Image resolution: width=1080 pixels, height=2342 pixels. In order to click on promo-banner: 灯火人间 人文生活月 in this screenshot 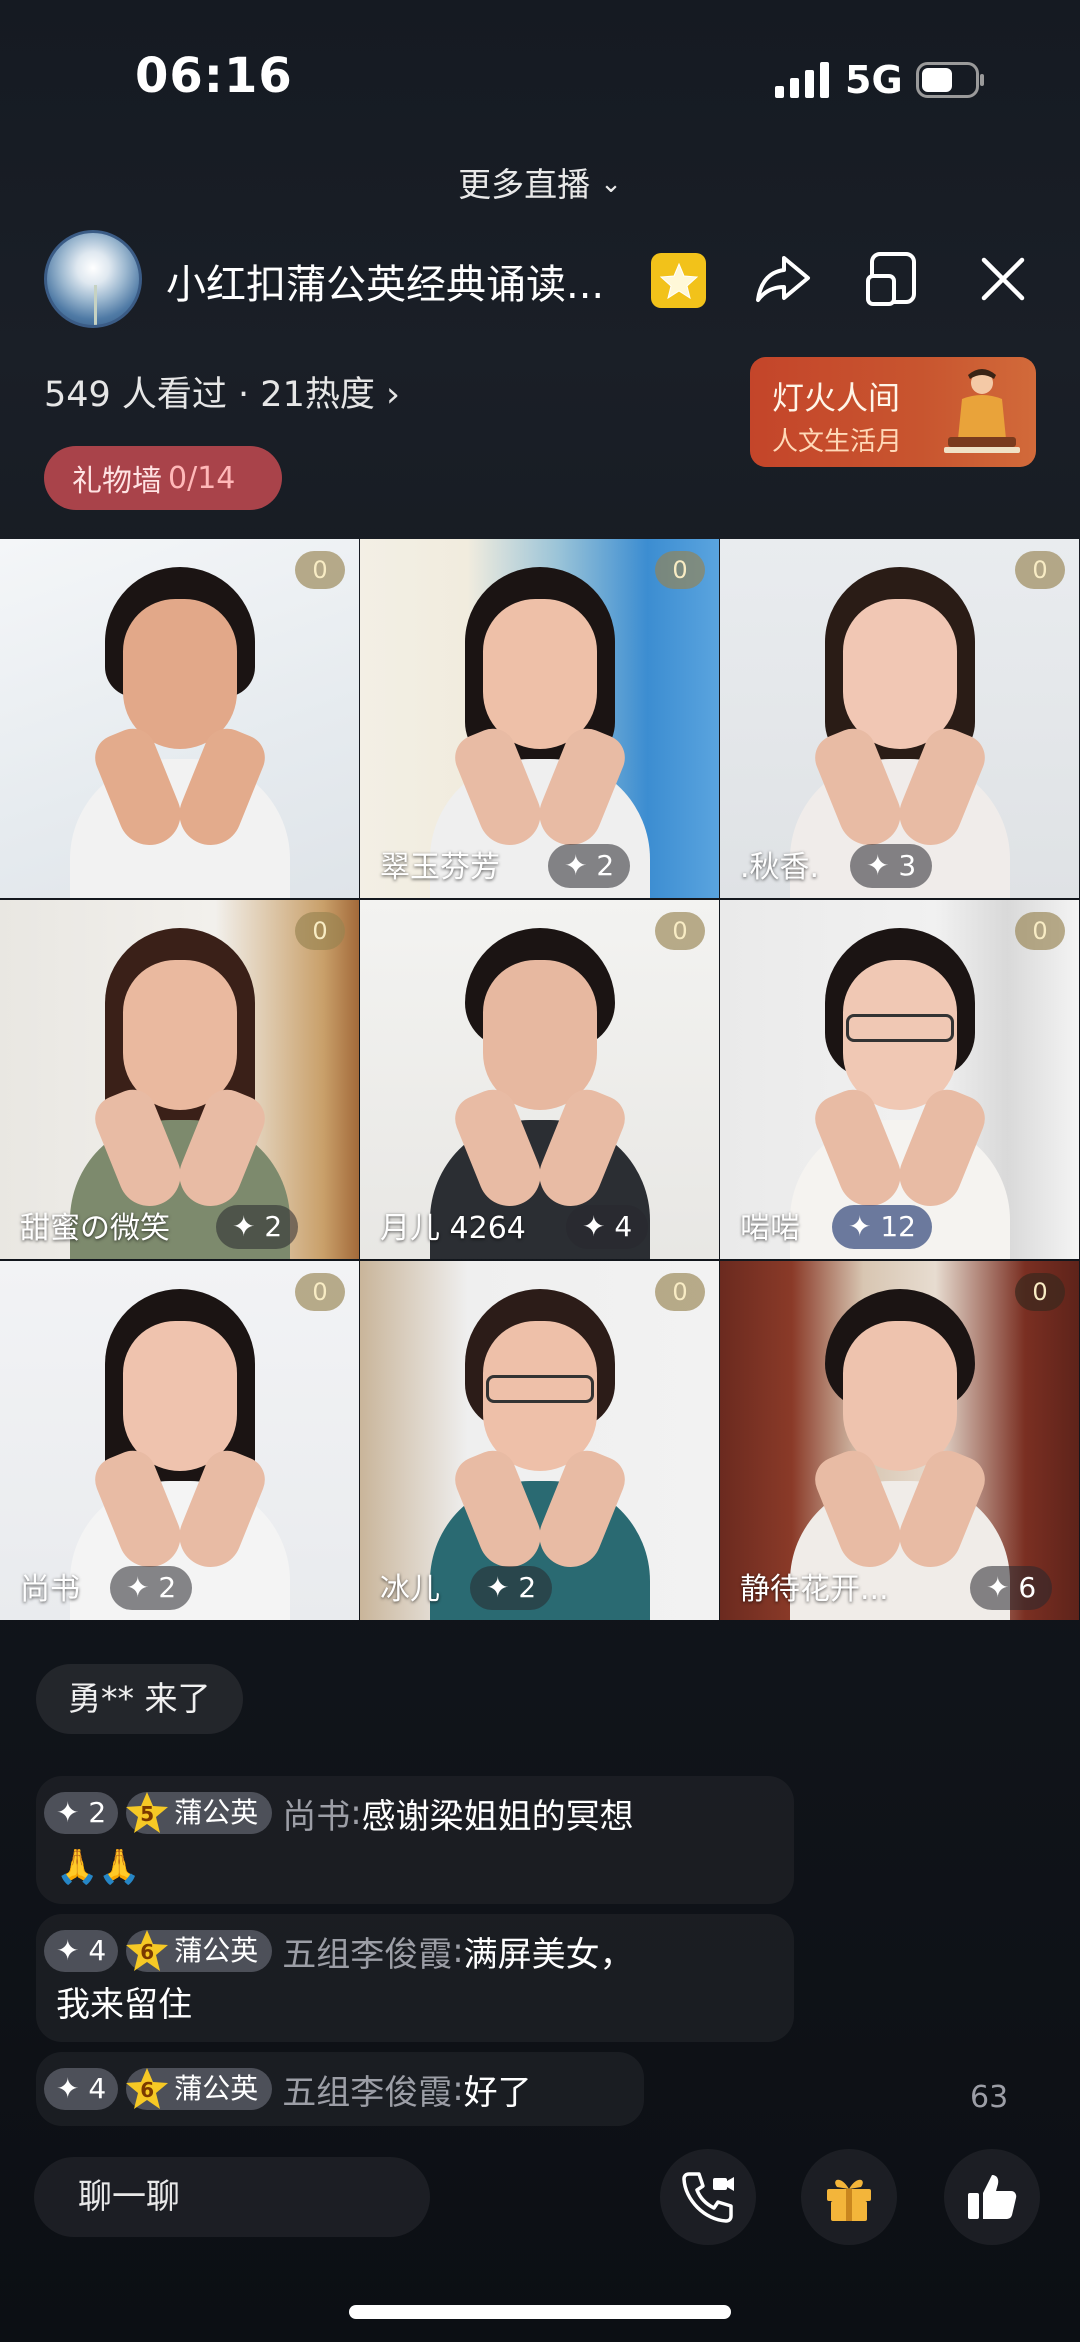, I will do `click(893, 412)`.